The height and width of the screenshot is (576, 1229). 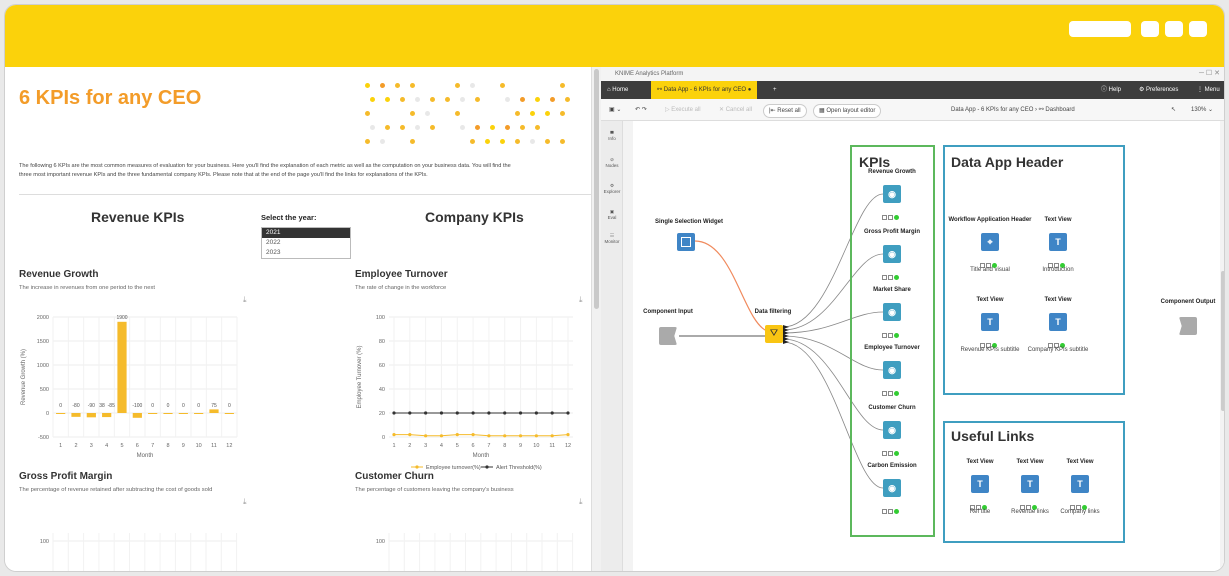 What do you see at coordinates (306, 233) in the screenshot?
I see `year-option-2021: 2021` at bounding box center [306, 233].